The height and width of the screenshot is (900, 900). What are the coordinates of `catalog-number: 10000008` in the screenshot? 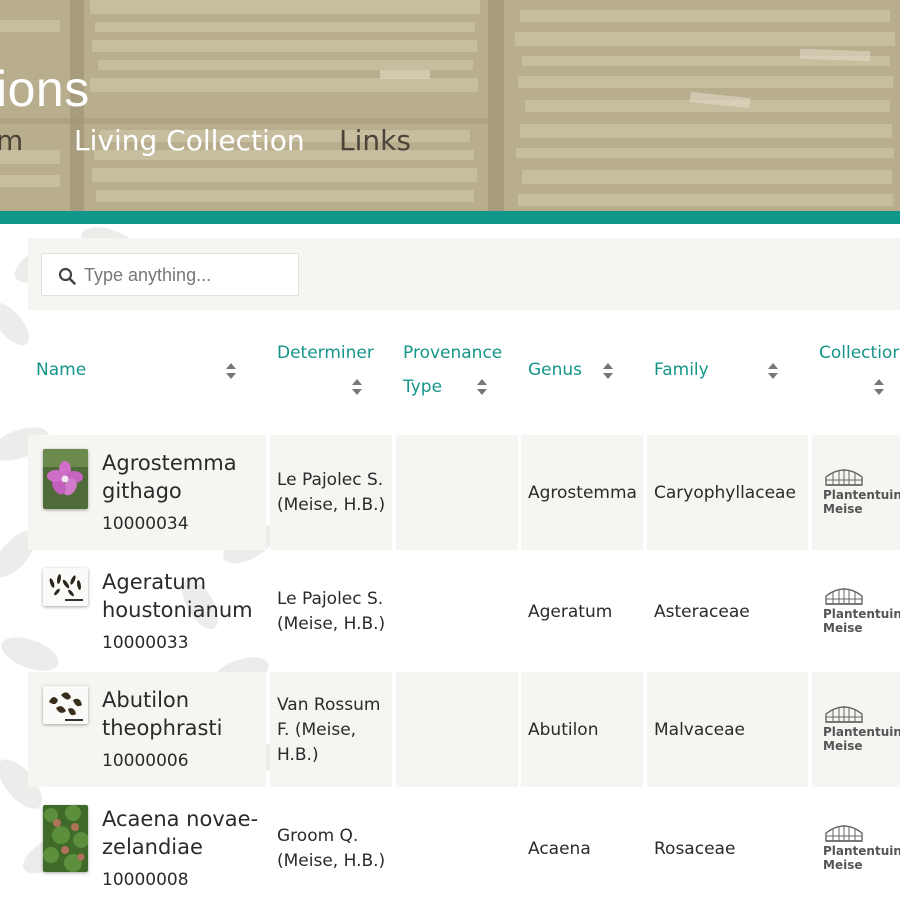 It's located at (145, 880).